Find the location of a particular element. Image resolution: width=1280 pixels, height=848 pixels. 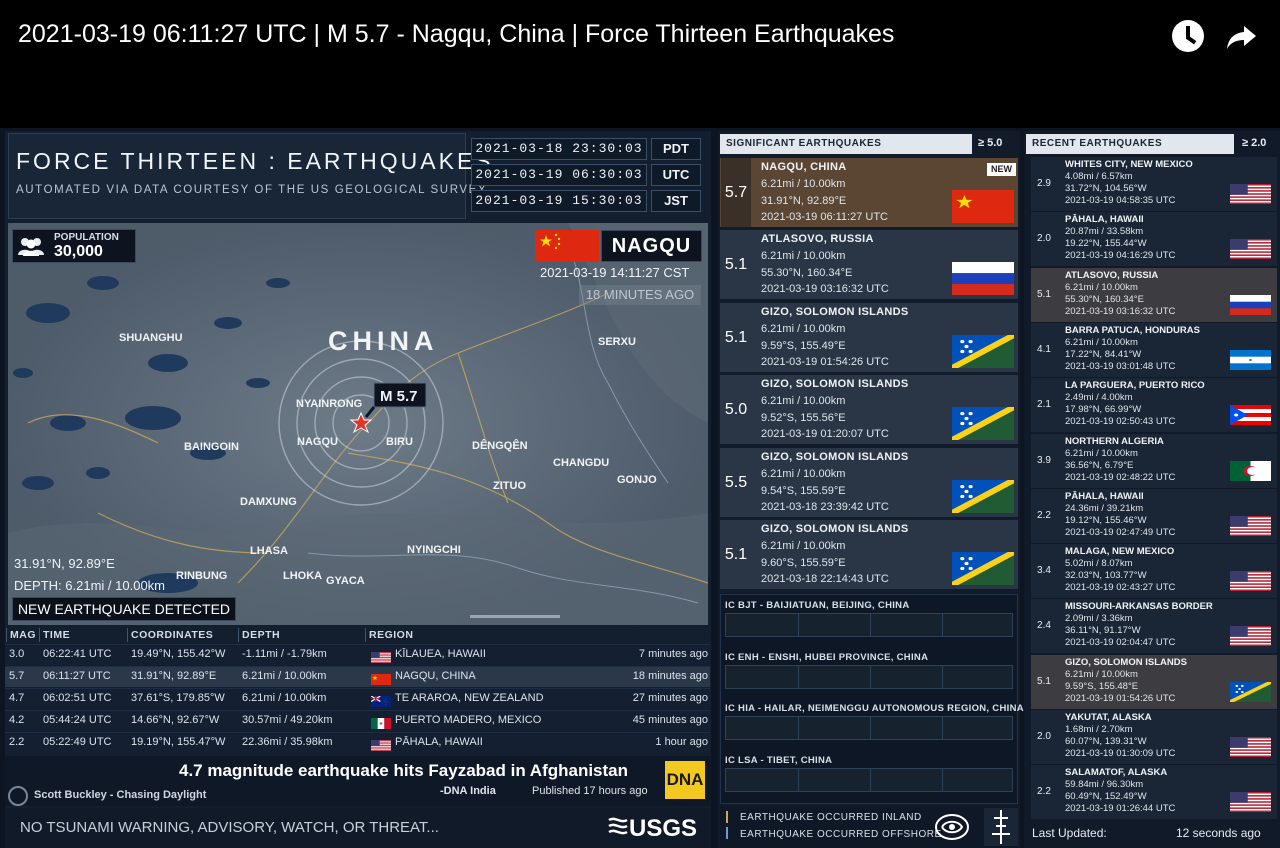

place-lhoka: LHOKA is located at coordinates (302, 576).